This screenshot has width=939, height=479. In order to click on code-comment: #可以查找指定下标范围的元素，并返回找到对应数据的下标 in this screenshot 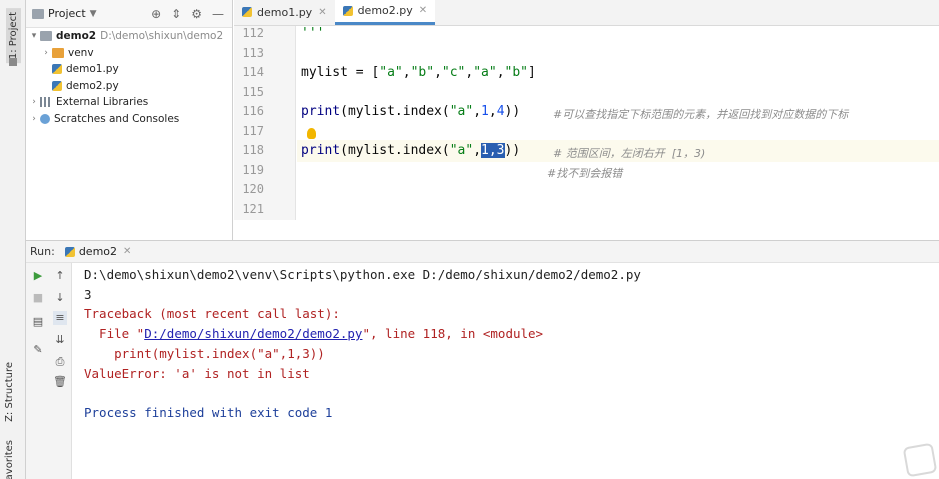, I will do `click(701, 114)`.